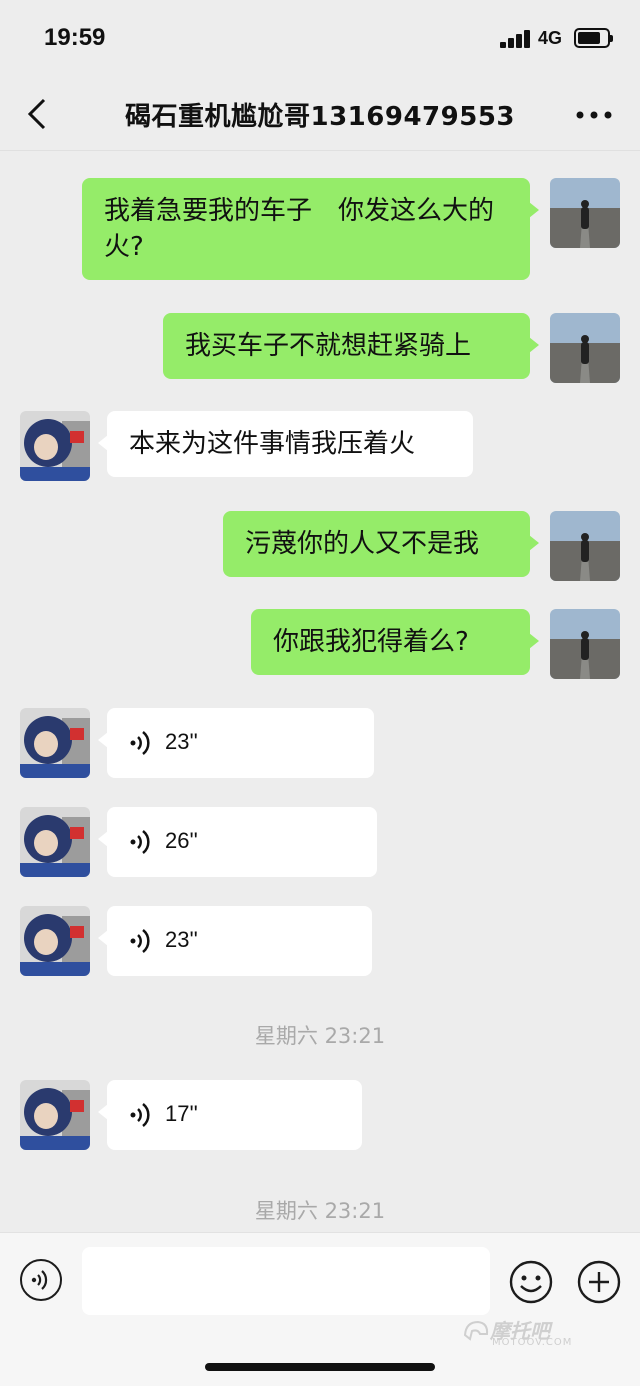 The height and width of the screenshot is (1386, 640). What do you see at coordinates (285, 444) in the screenshot?
I see `message-bubble: 本来为这件事情我压着火` at bounding box center [285, 444].